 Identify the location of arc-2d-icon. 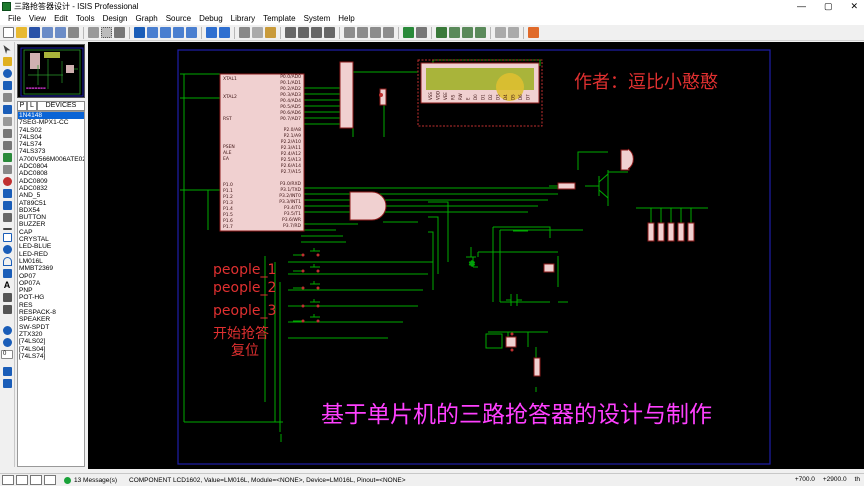
(7, 261).